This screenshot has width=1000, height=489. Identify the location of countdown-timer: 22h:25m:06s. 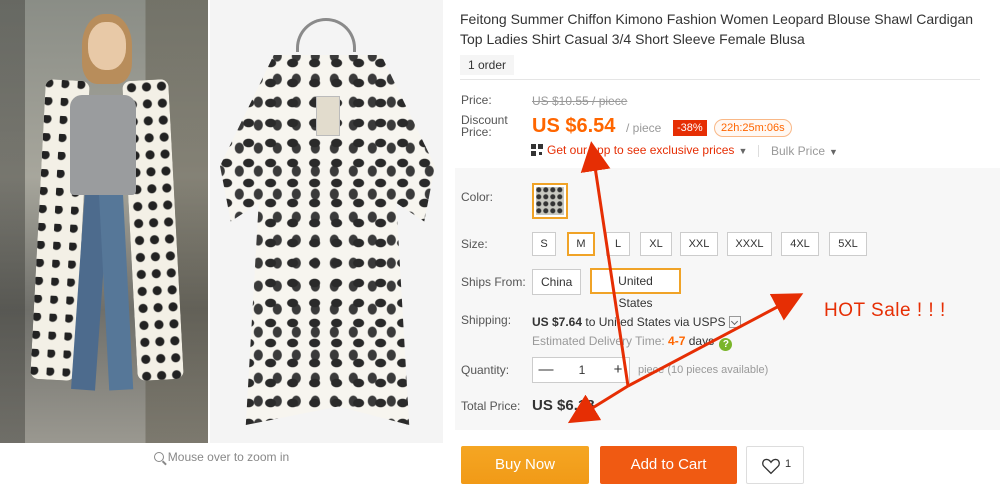
(753, 128).